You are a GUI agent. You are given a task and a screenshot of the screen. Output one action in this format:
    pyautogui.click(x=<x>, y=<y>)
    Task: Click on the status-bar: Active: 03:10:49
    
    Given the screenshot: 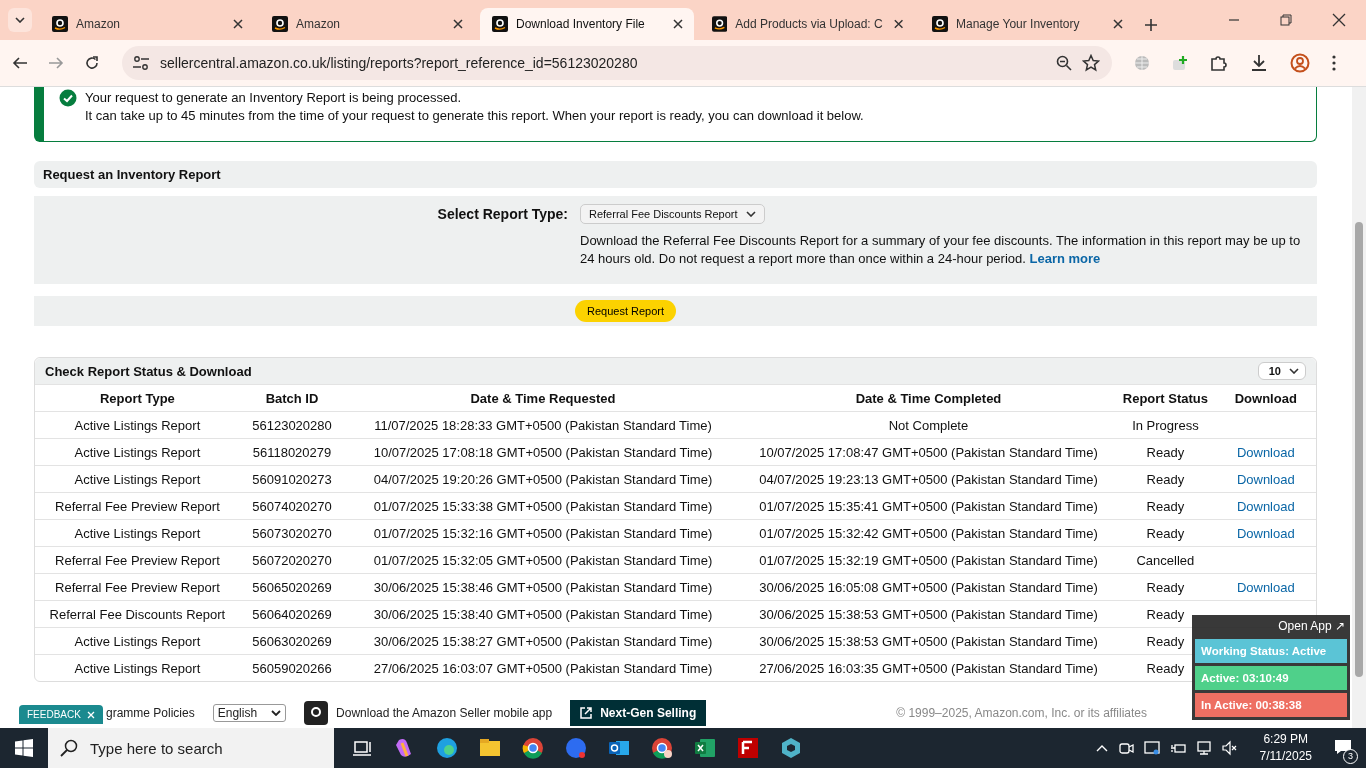 What is the action you would take?
    pyautogui.click(x=1271, y=678)
    